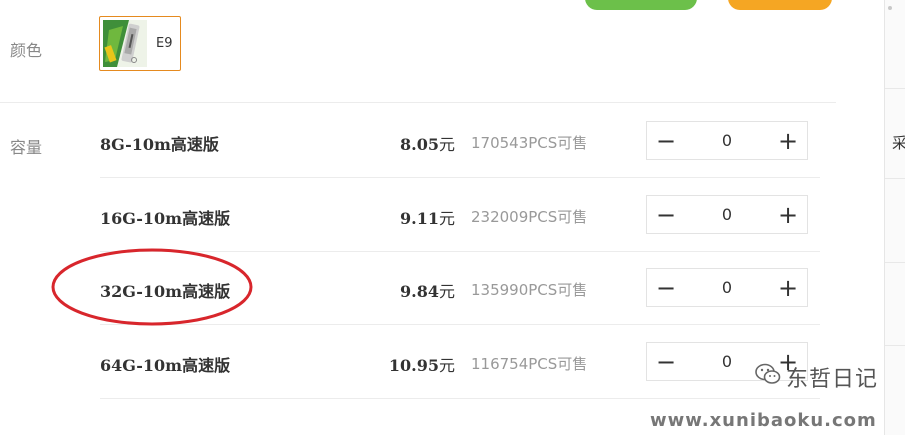 The image size is (905, 435). Describe the element at coordinates (768, 373) in the screenshot. I see `wechat-icon` at that location.